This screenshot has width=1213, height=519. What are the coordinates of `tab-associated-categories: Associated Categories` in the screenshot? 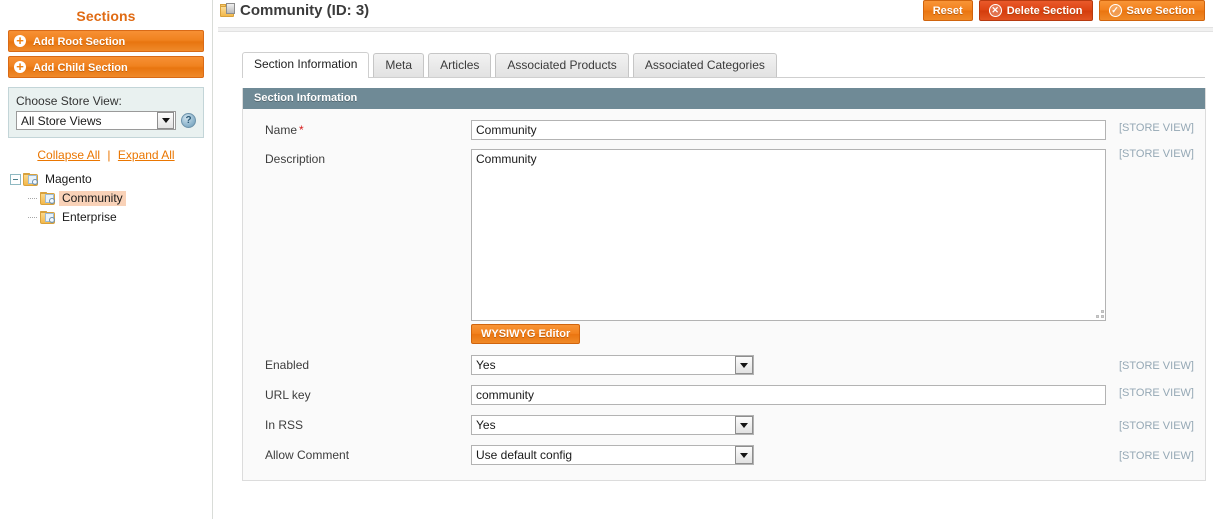 It's located at (704, 65).